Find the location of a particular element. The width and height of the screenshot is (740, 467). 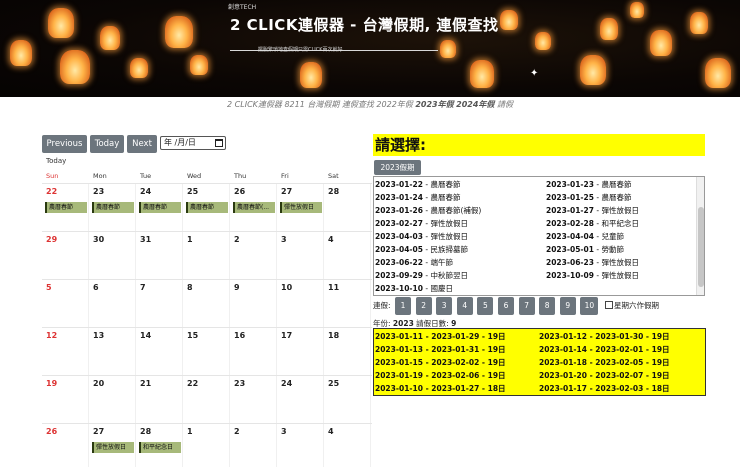

saturday-holiday-checkbox is located at coordinates (609, 305).